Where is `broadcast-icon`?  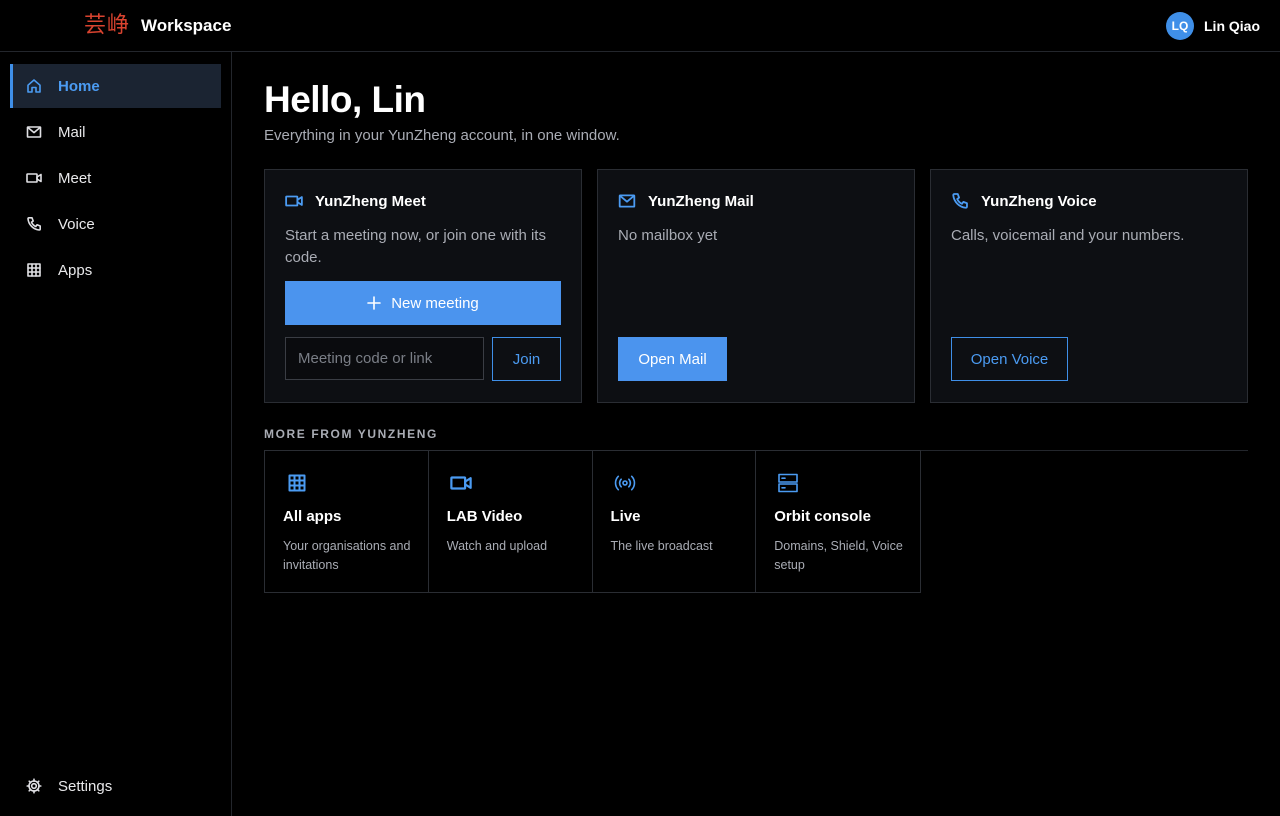
broadcast-icon is located at coordinates (625, 483).